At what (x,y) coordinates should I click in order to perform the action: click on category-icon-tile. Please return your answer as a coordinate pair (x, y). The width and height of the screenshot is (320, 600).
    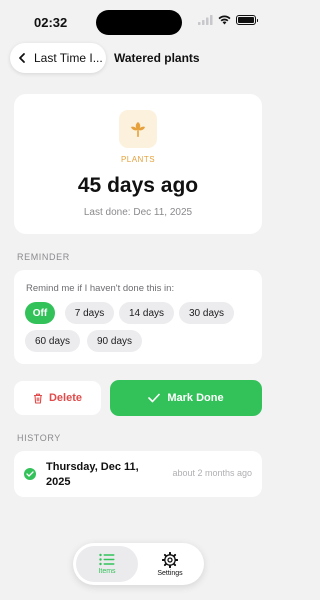
    Looking at the image, I should click on (138, 129).